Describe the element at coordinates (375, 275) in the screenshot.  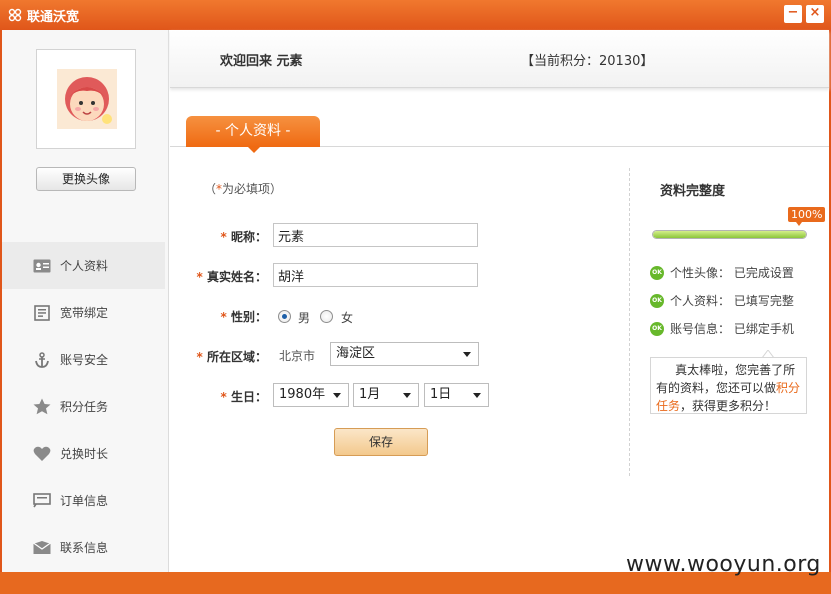
I see `realname-field` at that location.